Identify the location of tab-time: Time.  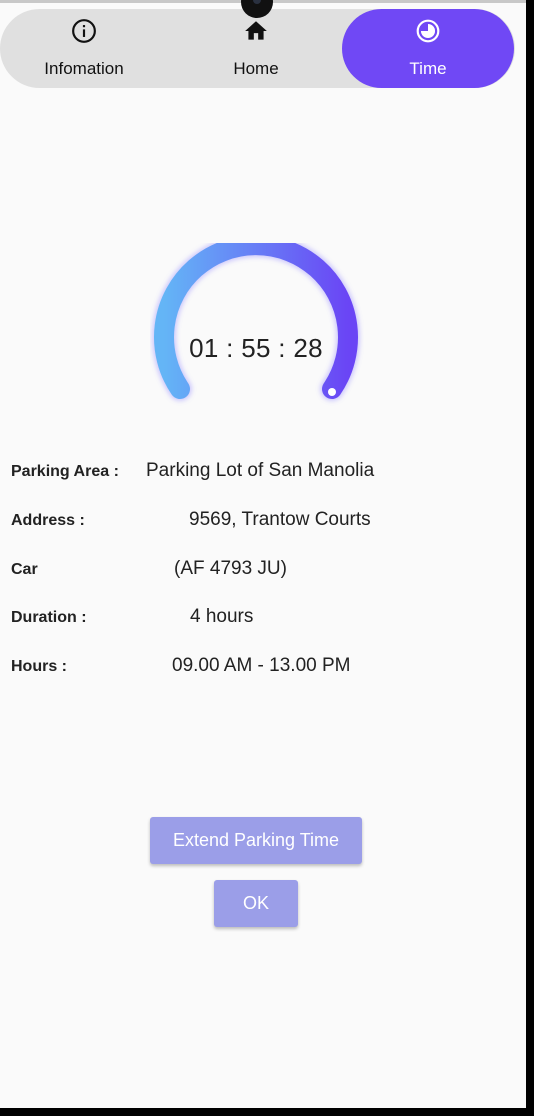
(428, 48).